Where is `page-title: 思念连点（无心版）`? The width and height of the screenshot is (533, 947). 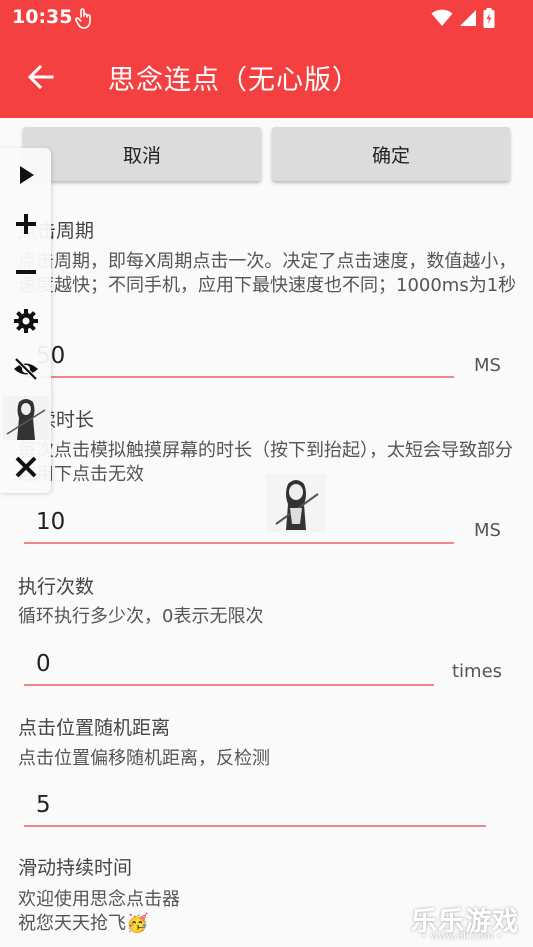 page-title: 思念连点（无心版） is located at coordinates (234, 80).